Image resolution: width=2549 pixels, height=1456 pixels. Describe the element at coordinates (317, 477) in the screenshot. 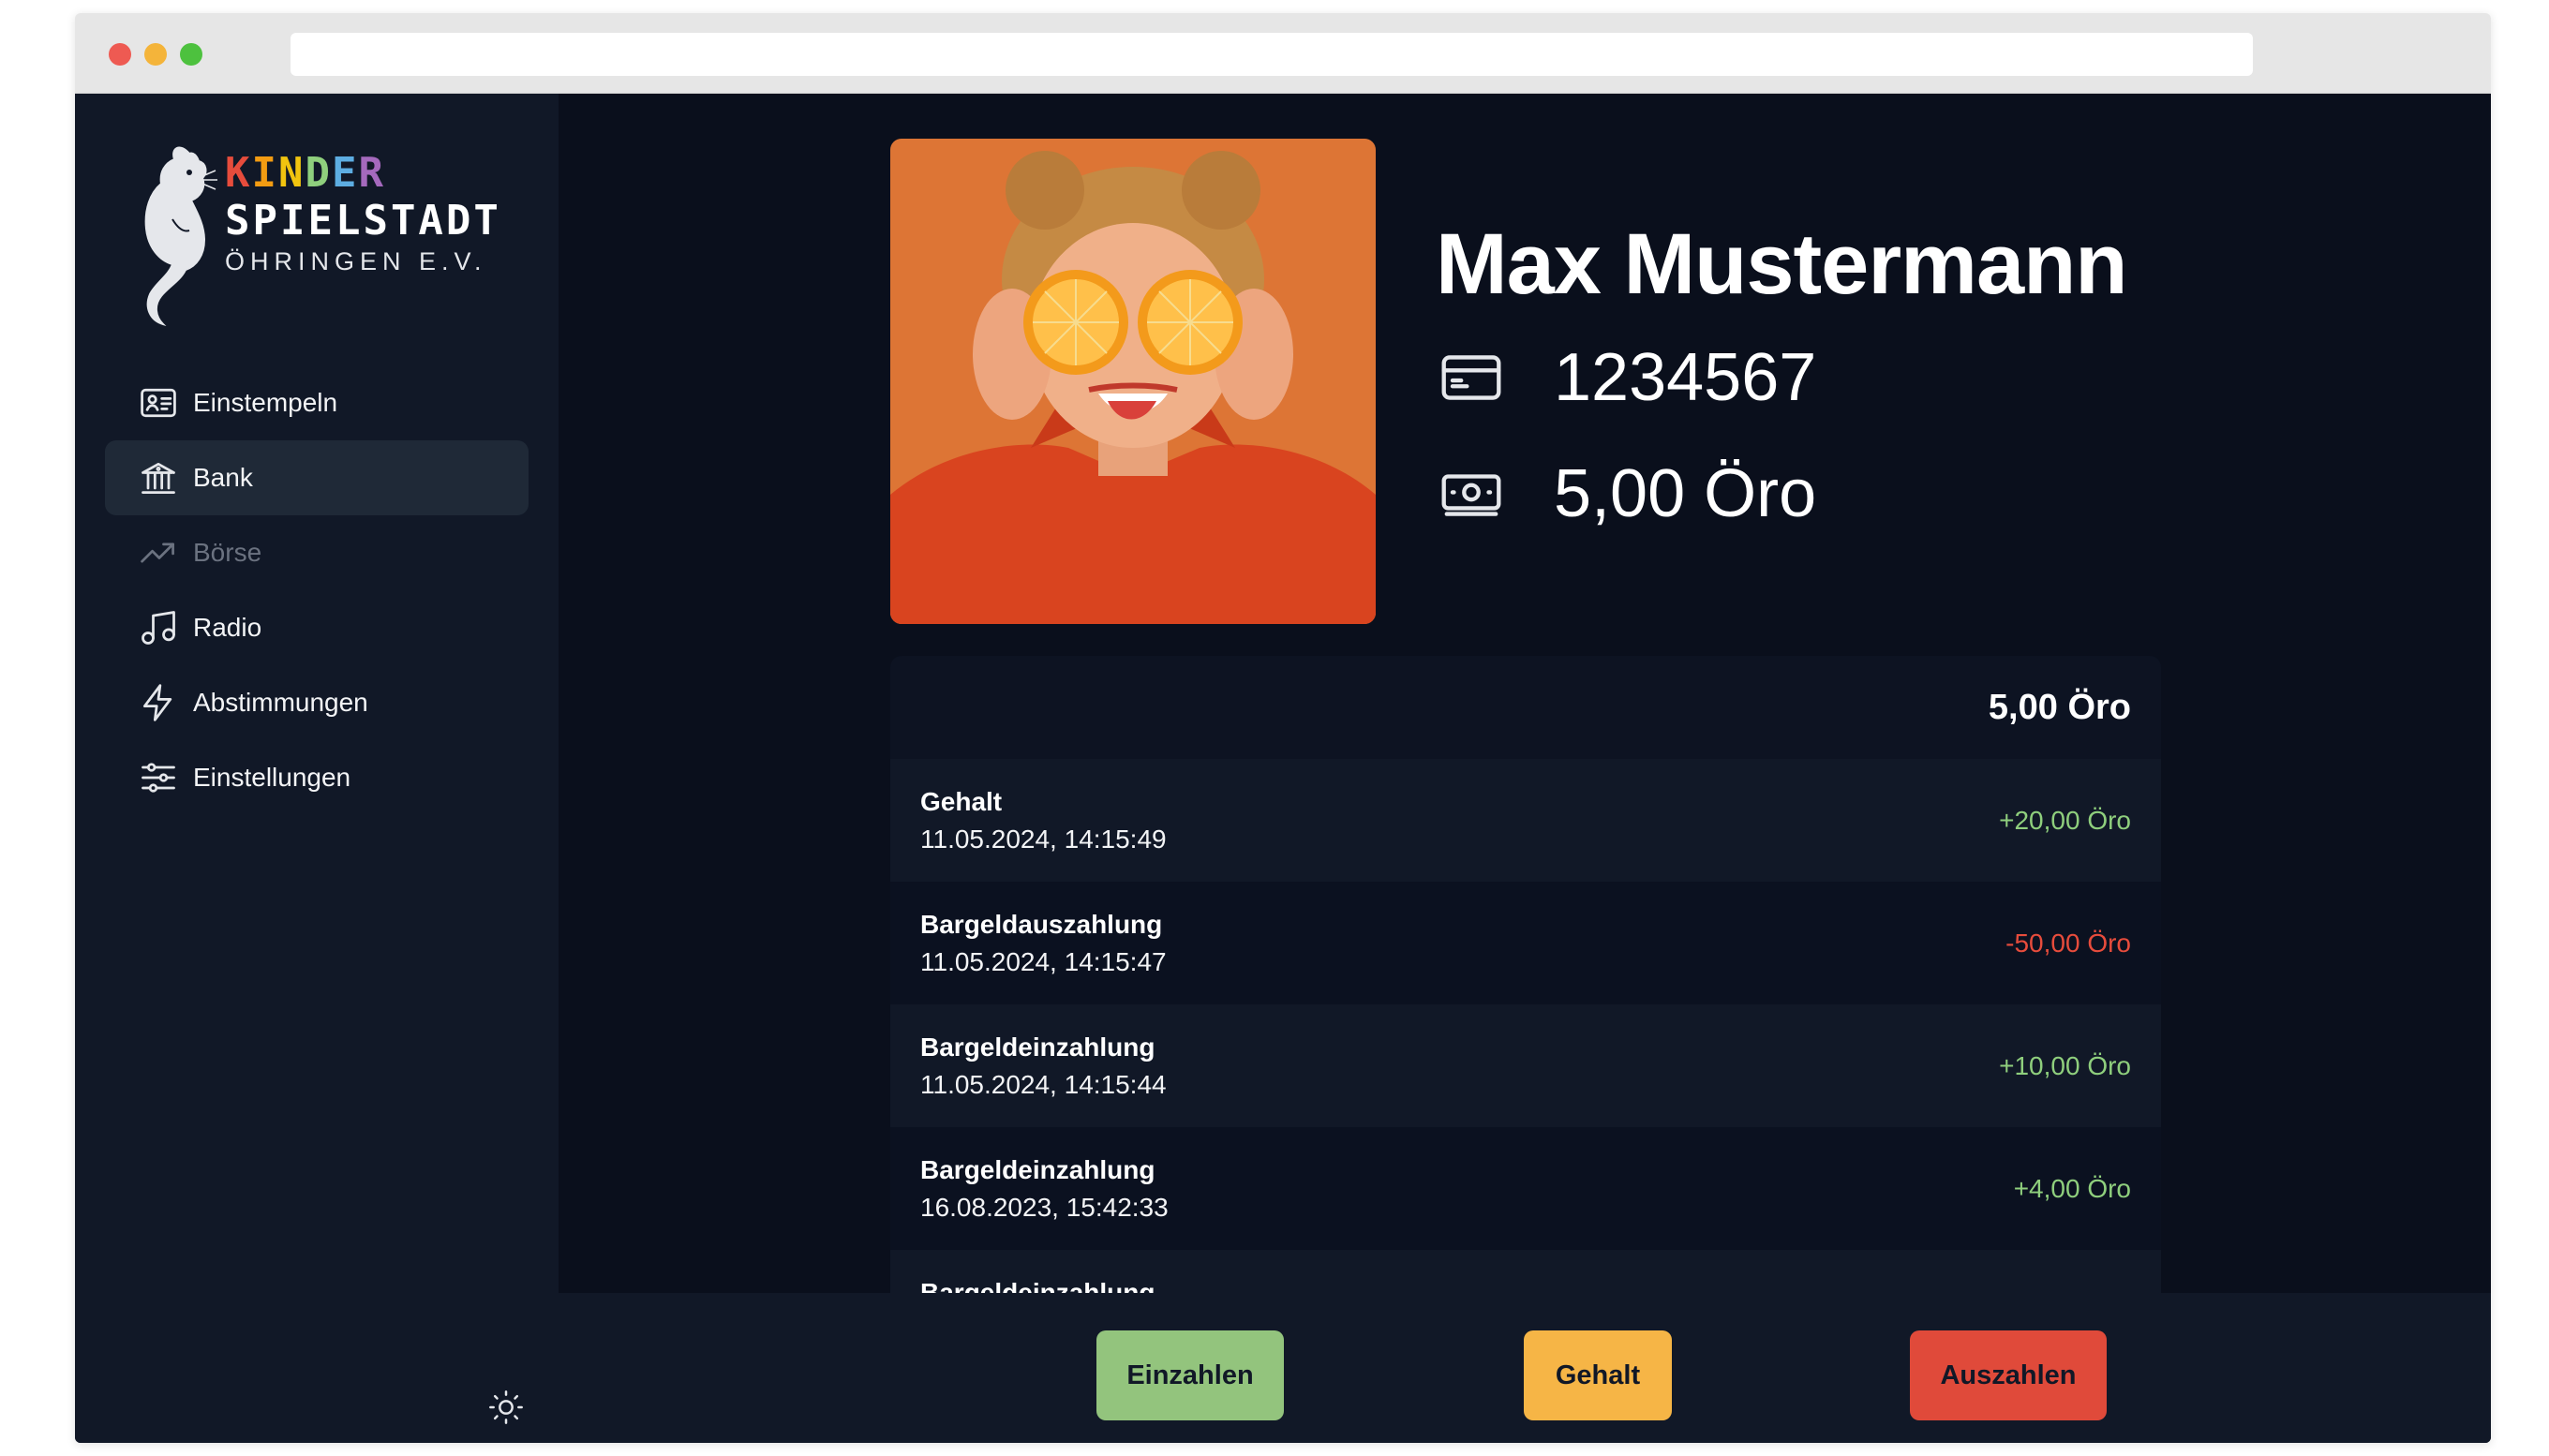

I see `sidebar-item-bank: Bank` at that location.